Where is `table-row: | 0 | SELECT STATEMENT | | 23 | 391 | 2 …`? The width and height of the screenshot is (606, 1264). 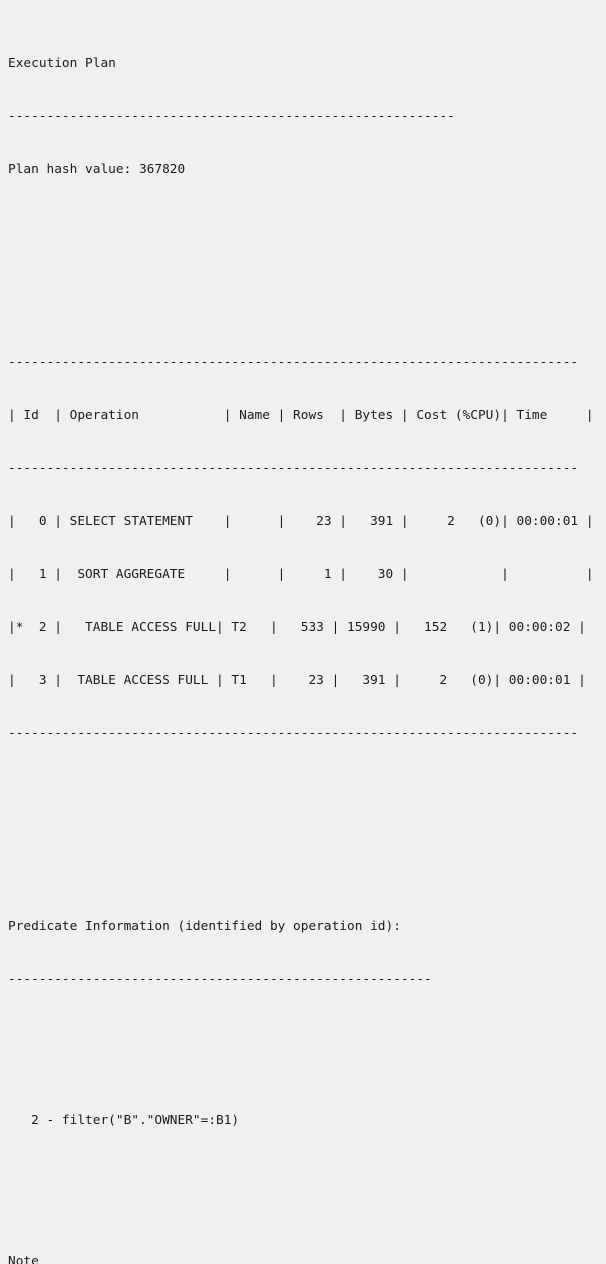
table-row: | 0 | SELECT STATEMENT | | 23 | 391 | 2 … is located at coordinates (301, 522).